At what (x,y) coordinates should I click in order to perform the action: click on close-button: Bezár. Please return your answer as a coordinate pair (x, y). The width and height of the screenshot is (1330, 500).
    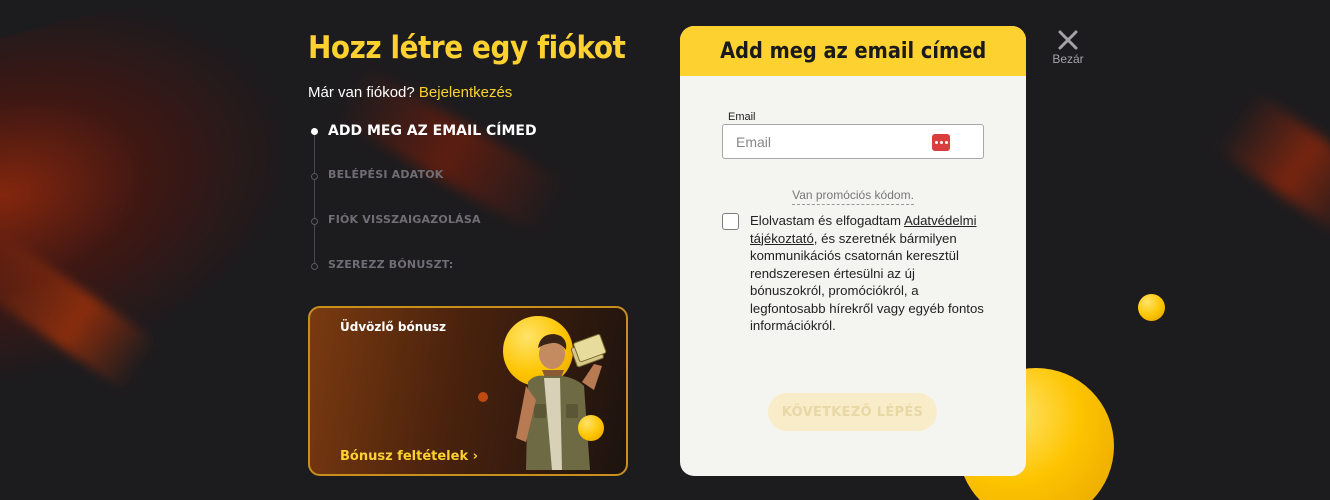
    Looking at the image, I should click on (1068, 48).